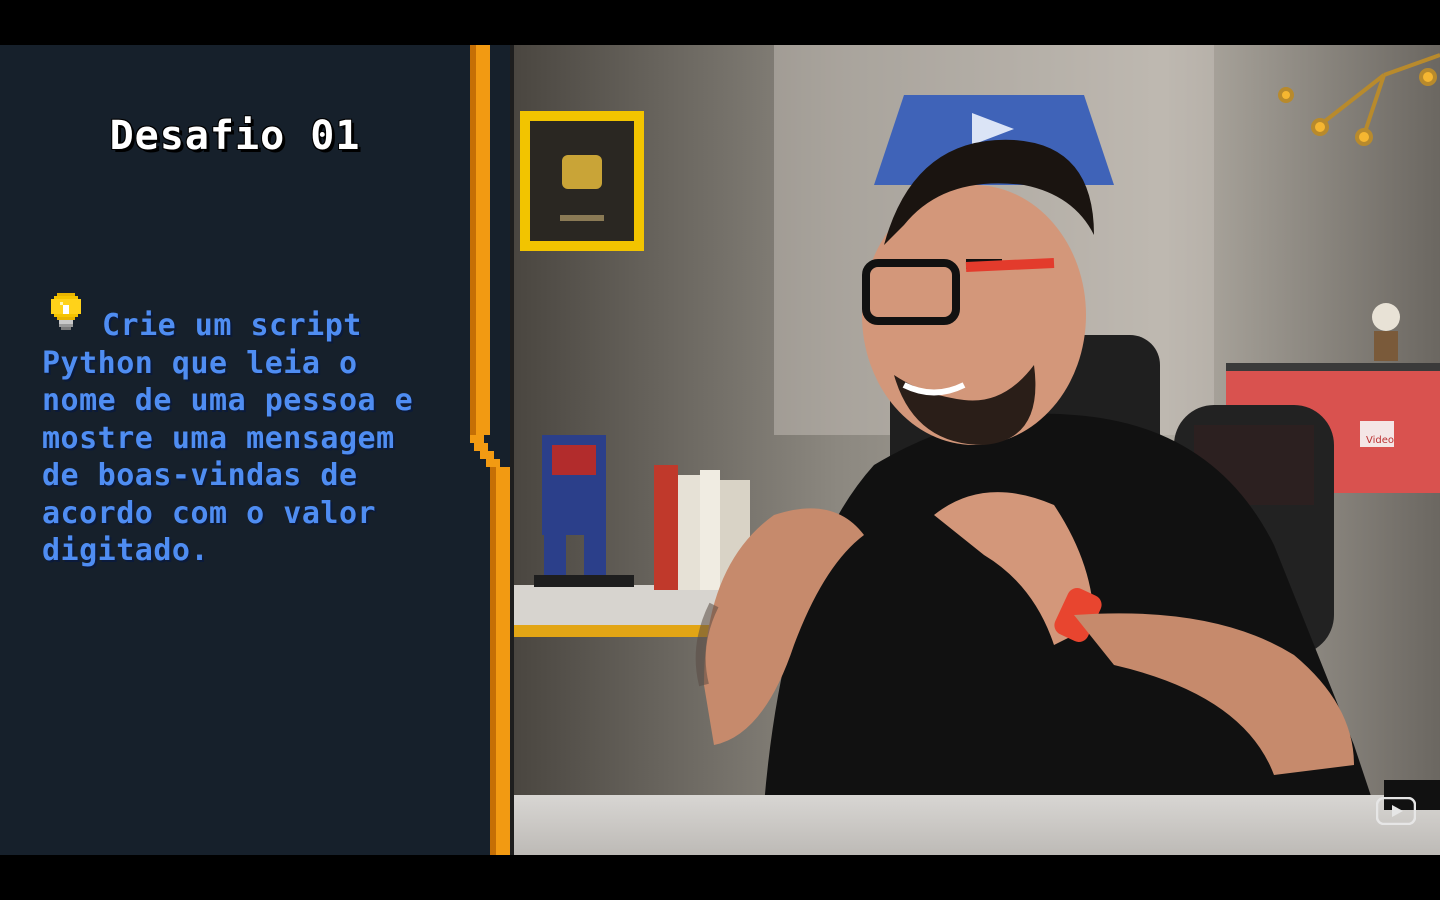 The width and height of the screenshot is (1440, 900). Describe the element at coordinates (235, 136) in the screenshot. I see `challenge-title: Desafio 01` at that location.